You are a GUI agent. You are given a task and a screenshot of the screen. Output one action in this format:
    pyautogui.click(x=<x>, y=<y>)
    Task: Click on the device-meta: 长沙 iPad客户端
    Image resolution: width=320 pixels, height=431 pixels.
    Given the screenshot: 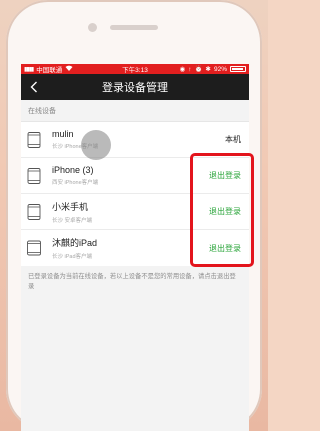 What is the action you would take?
    pyautogui.click(x=130, y=256)
    